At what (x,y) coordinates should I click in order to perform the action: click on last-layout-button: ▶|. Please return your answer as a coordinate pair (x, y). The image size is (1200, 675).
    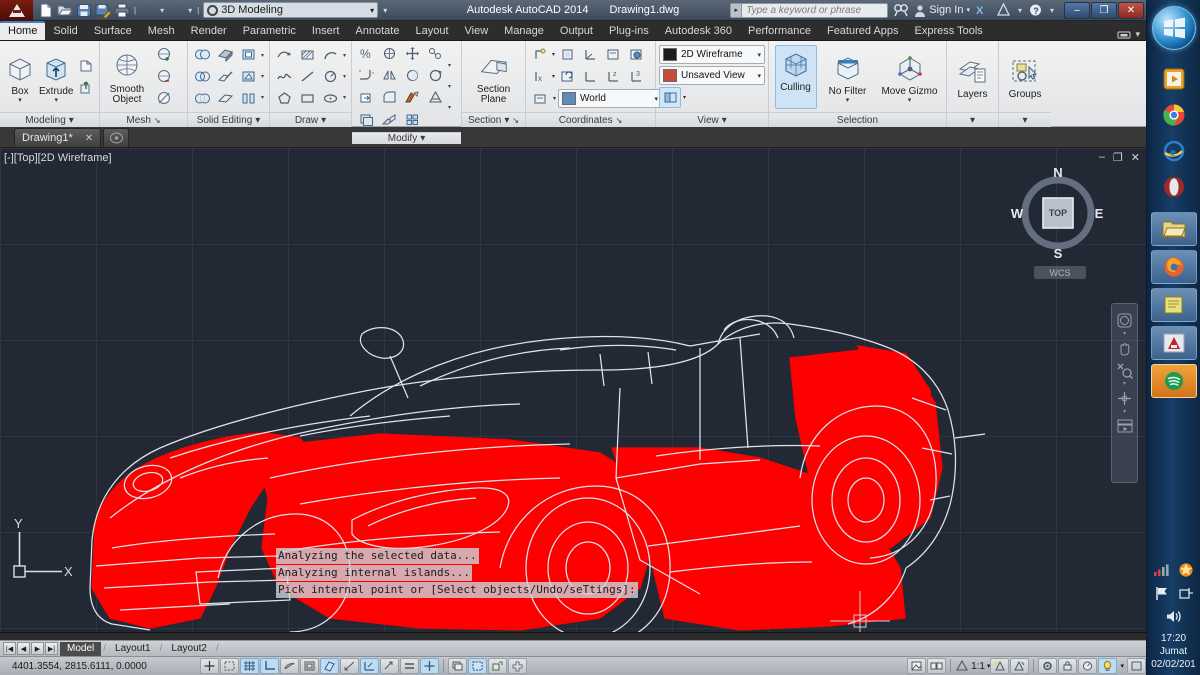
    Looking at the image, I should click on (51, 648).